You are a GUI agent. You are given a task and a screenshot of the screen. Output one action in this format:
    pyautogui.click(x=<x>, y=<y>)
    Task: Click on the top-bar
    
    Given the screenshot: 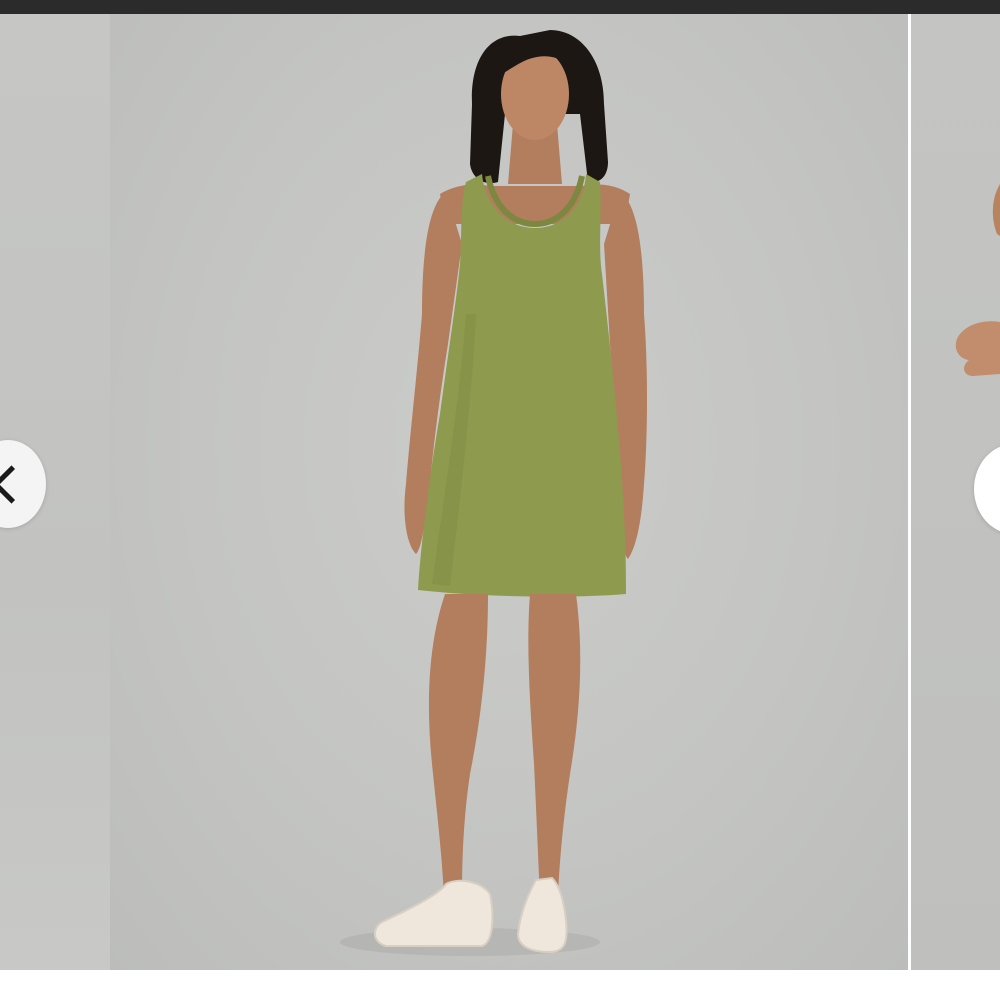 What is the action you would take?
    pyautogui.click(x=500, y=7)
    